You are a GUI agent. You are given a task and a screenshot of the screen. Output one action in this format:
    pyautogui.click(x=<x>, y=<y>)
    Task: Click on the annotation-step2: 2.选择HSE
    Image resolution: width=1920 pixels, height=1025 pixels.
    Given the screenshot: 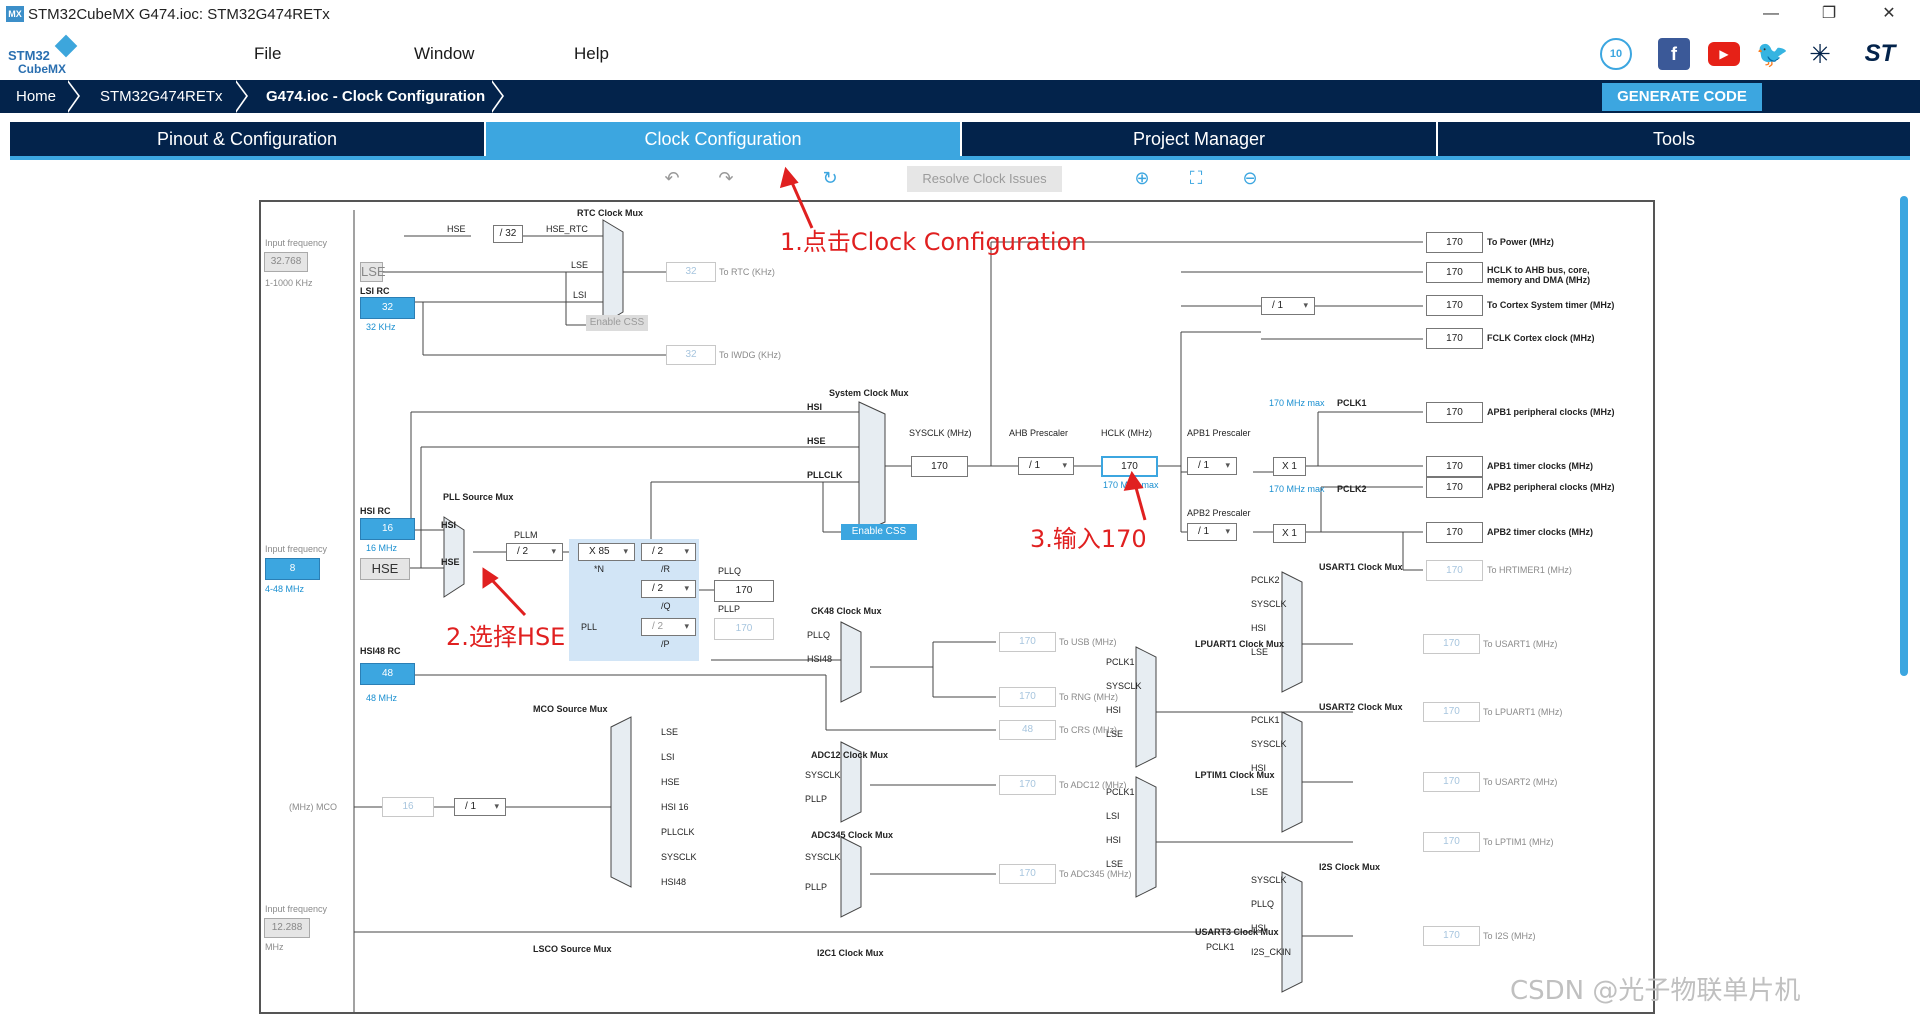 What is the action you would take?
    pyautogui.click(x=506, y=637)
    